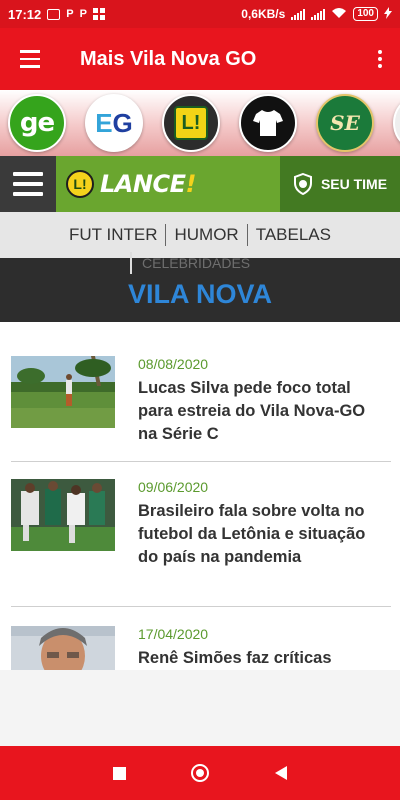 The width and height of the screenshot is (400, 800). I want to click on section-header: CELEBRIDADES VILA NOVA, so click(200, 287).